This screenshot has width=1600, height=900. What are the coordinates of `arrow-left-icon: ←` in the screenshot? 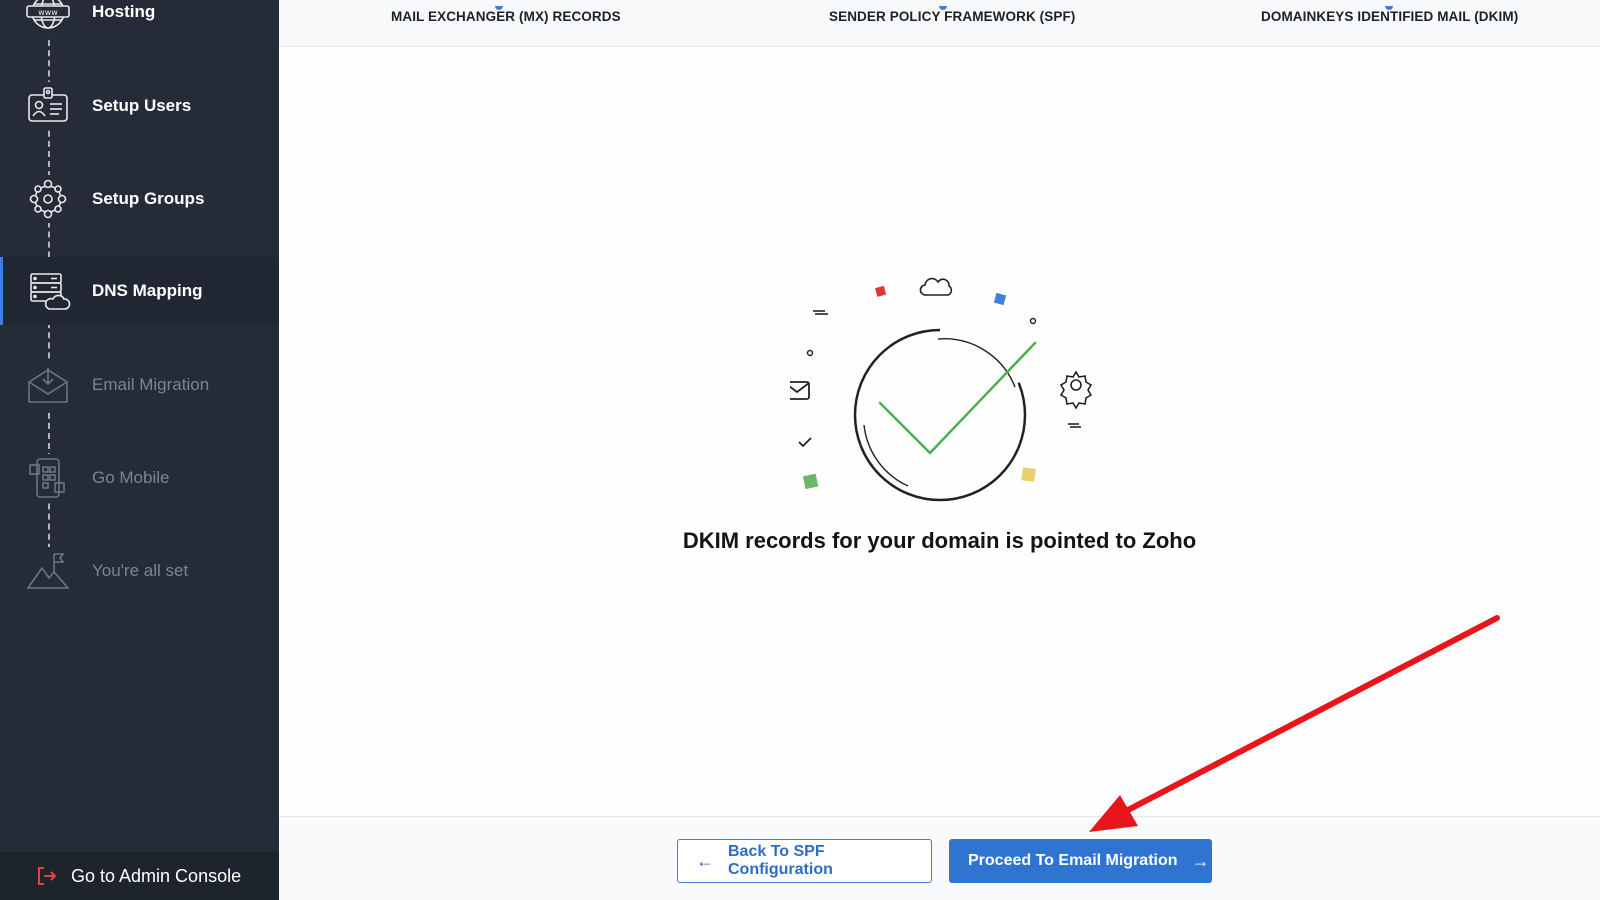 It's located at (705, 860).